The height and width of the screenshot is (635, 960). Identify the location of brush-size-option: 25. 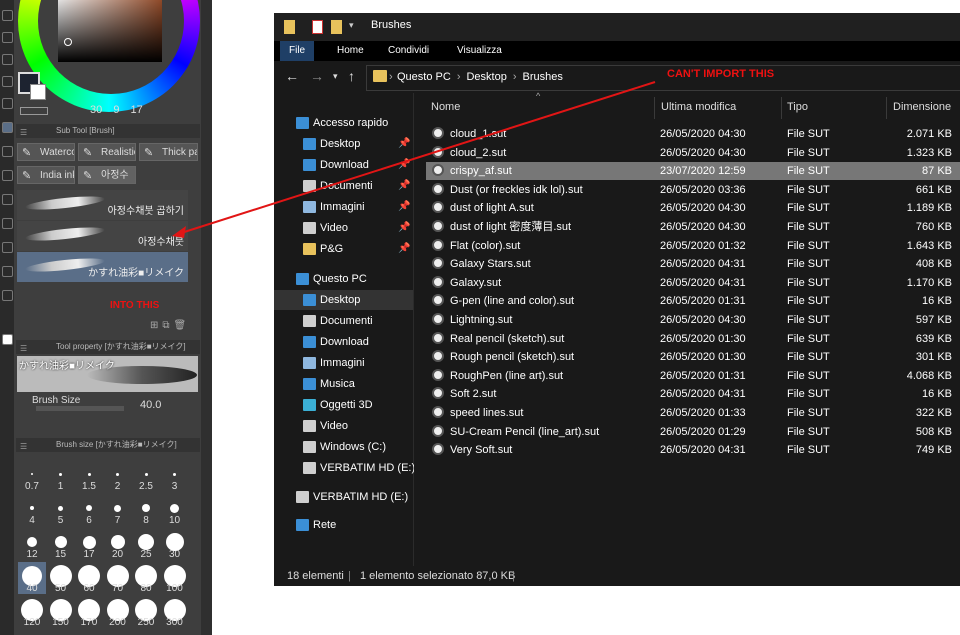
(146, 544).